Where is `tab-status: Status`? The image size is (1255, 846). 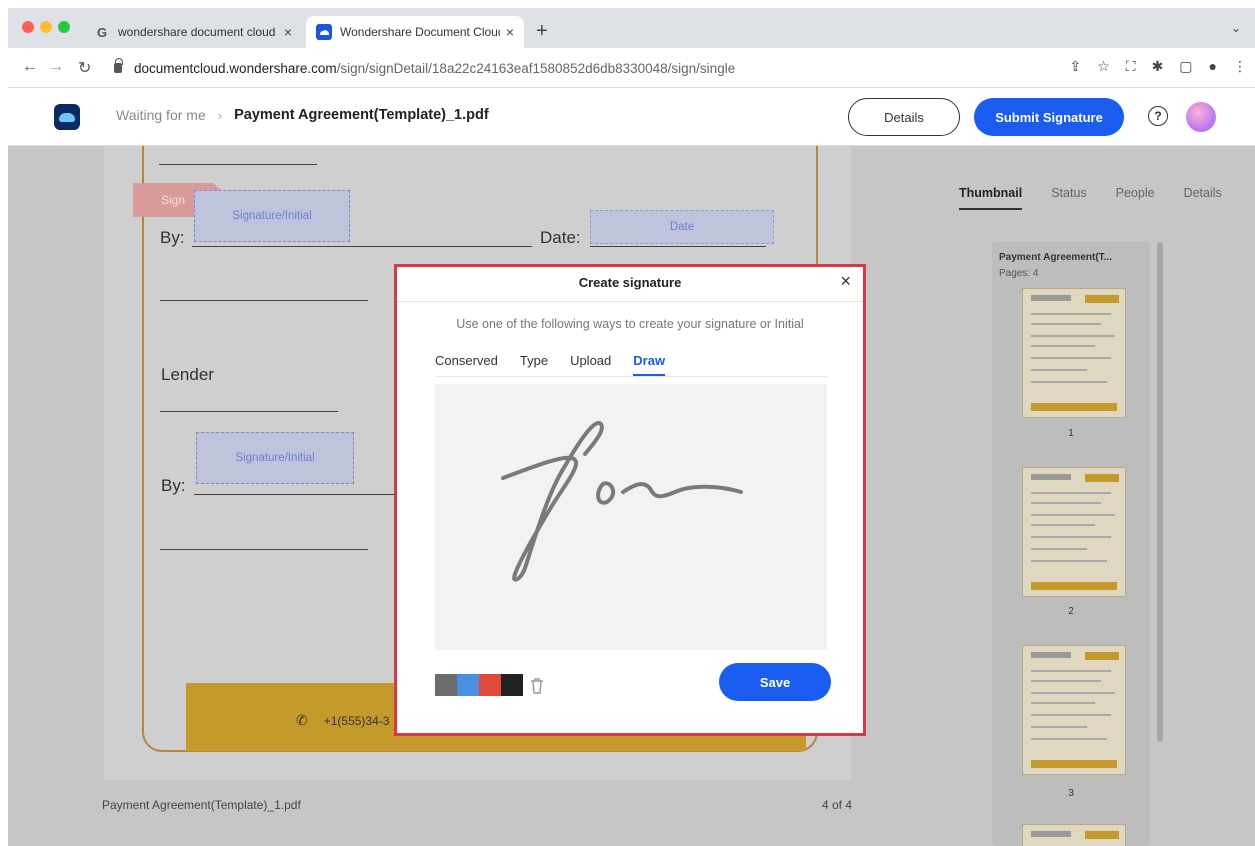
tab-status: Status is located at coordinates (1068, 198).